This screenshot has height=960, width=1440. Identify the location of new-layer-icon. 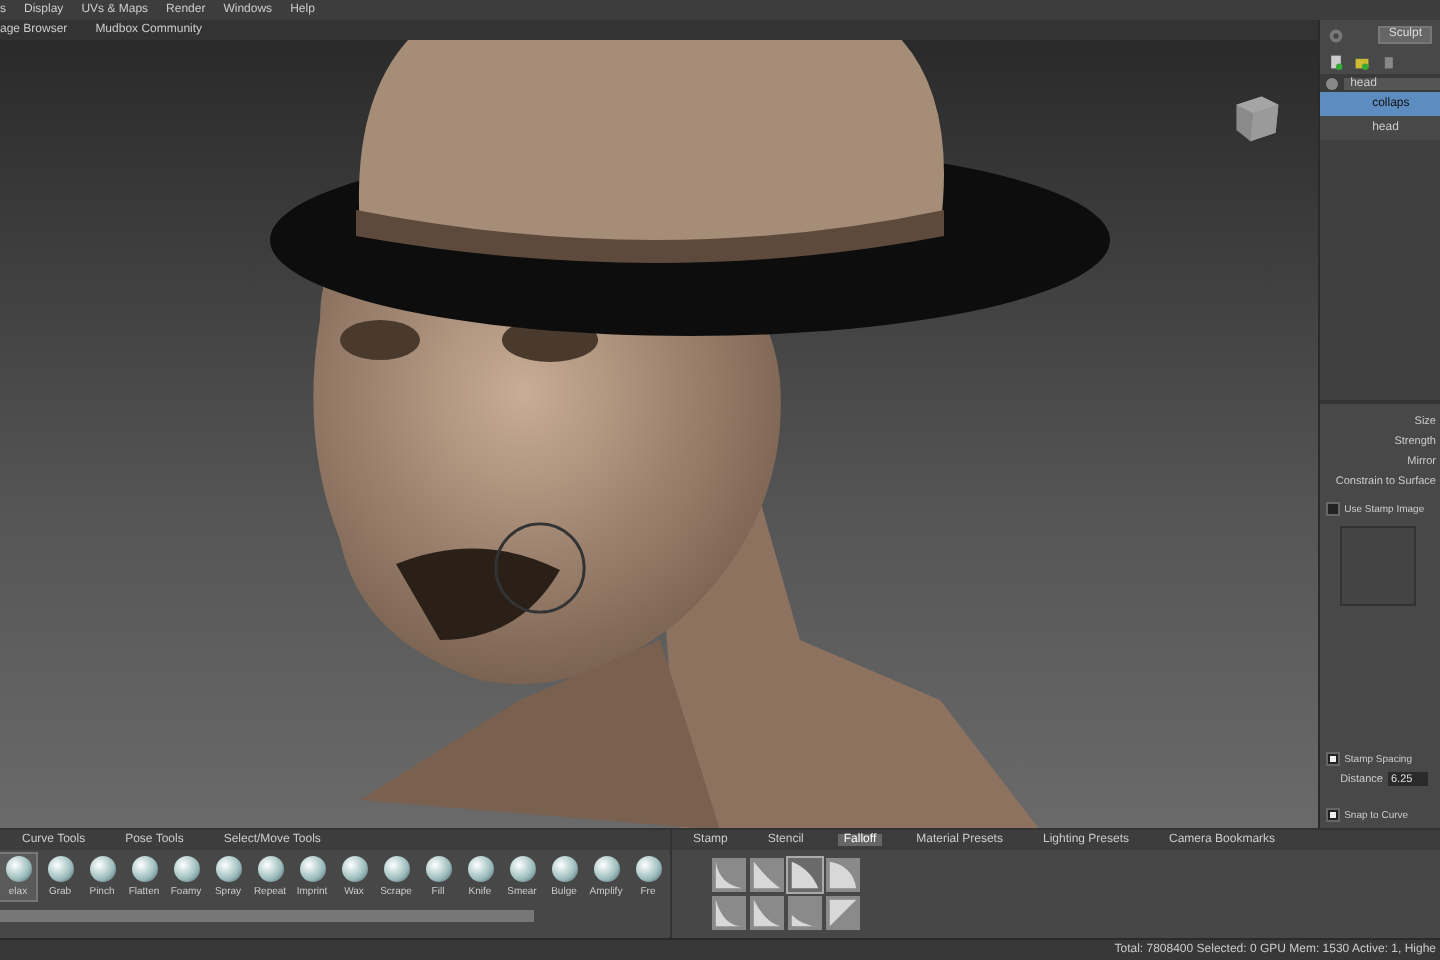
(1336, 62).